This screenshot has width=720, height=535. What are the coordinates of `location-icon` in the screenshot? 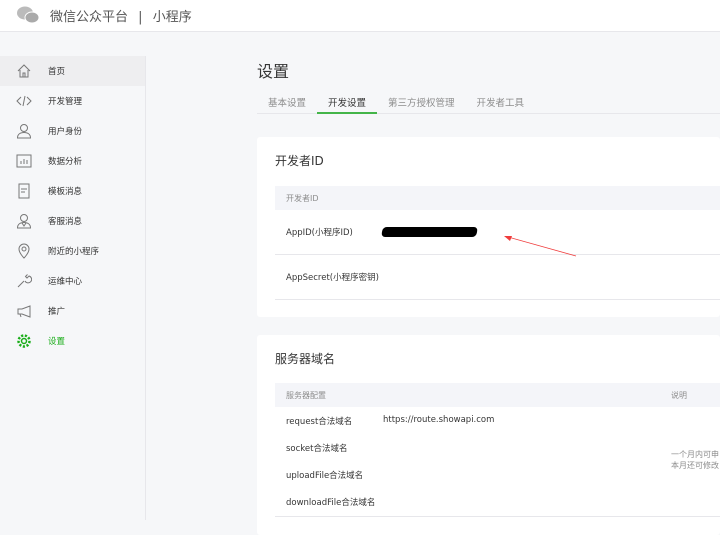 It's located at (24, 251).